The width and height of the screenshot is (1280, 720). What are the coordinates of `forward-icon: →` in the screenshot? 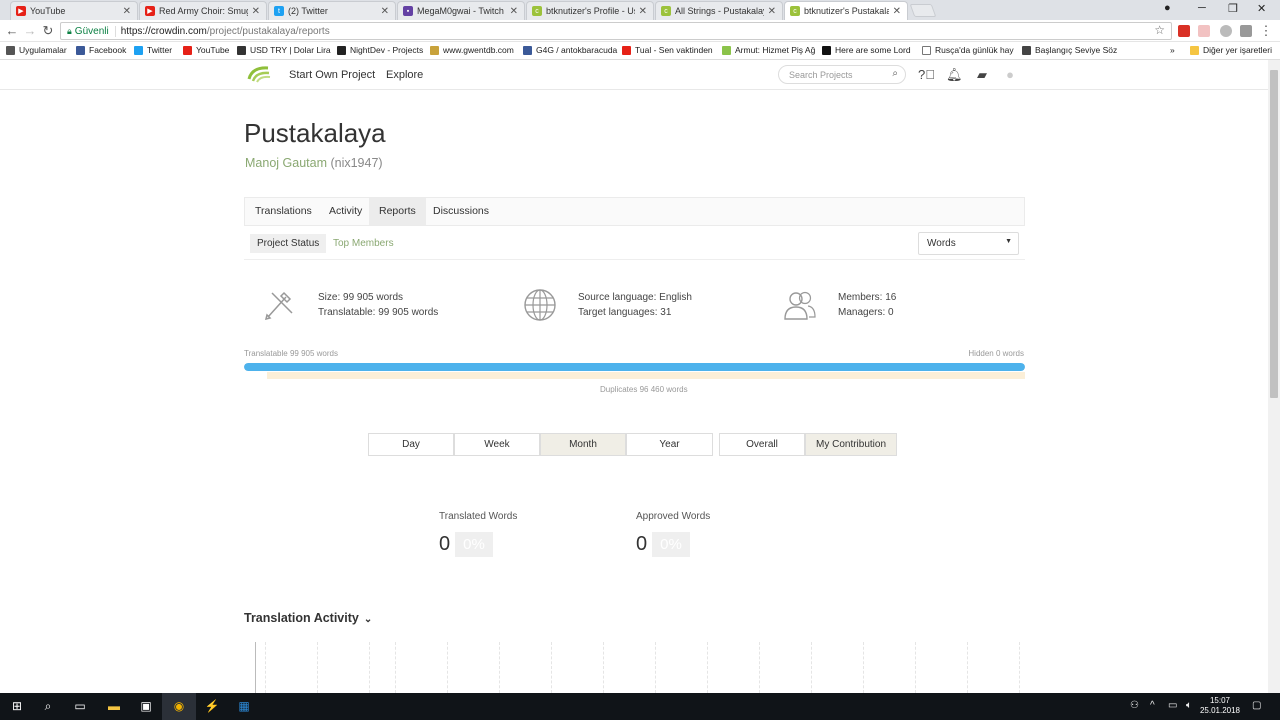 It's located at (30, 30).